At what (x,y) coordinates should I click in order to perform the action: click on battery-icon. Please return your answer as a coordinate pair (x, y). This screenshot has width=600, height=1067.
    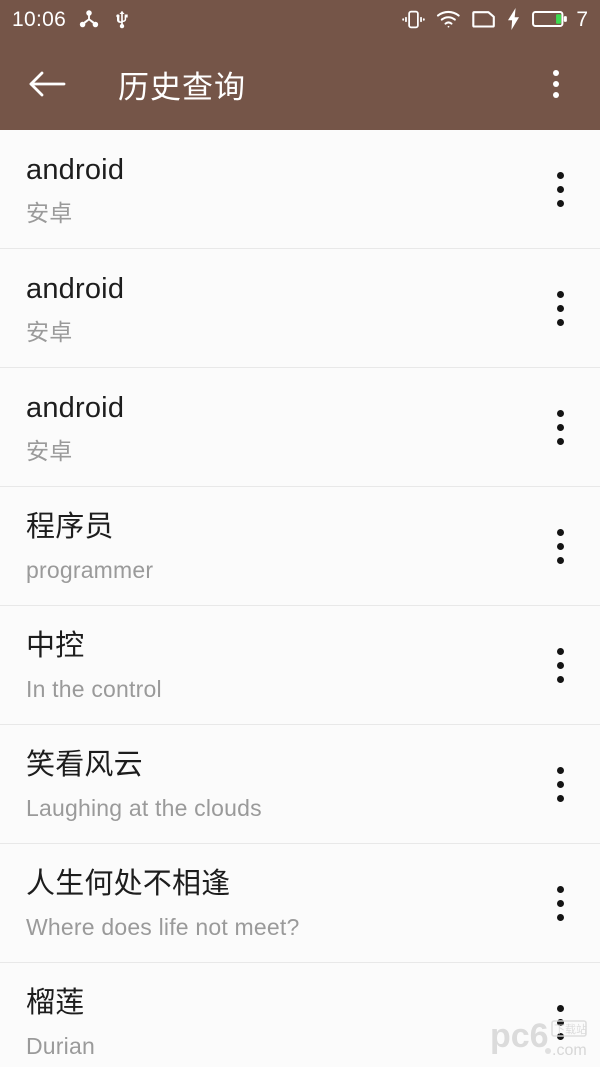
    Looking at the image, I should click on (550, 19).